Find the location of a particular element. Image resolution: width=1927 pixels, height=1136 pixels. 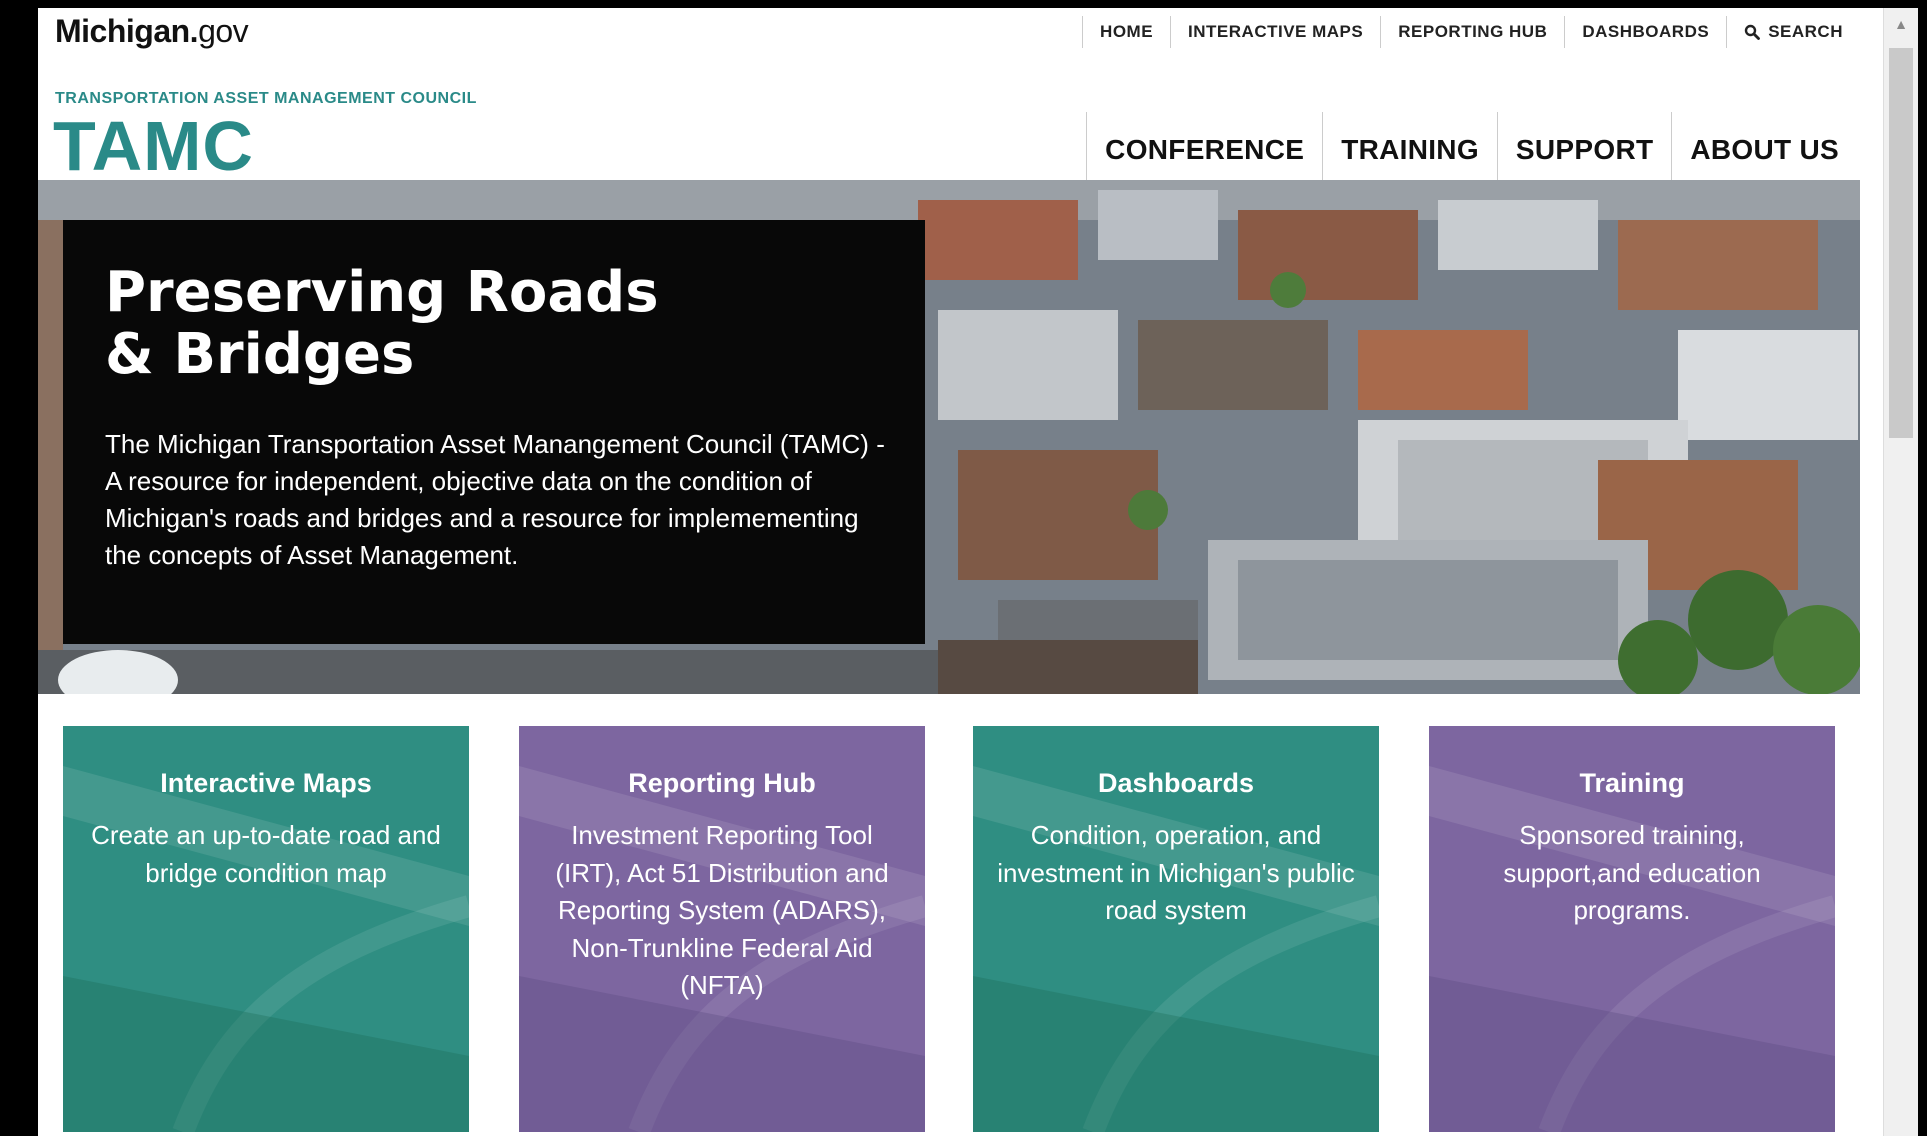

card-title: Training is located at coordinates (1632, 783).